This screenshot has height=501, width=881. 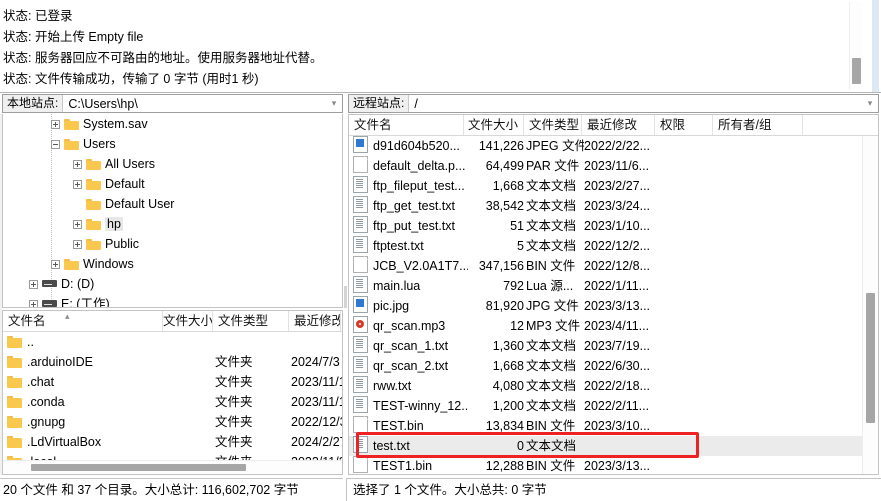 What do you see at coordinates (758, 125) in the screenshot?
I see `remote-col-owner: 所有者/组` at bounding box center [758, 125].